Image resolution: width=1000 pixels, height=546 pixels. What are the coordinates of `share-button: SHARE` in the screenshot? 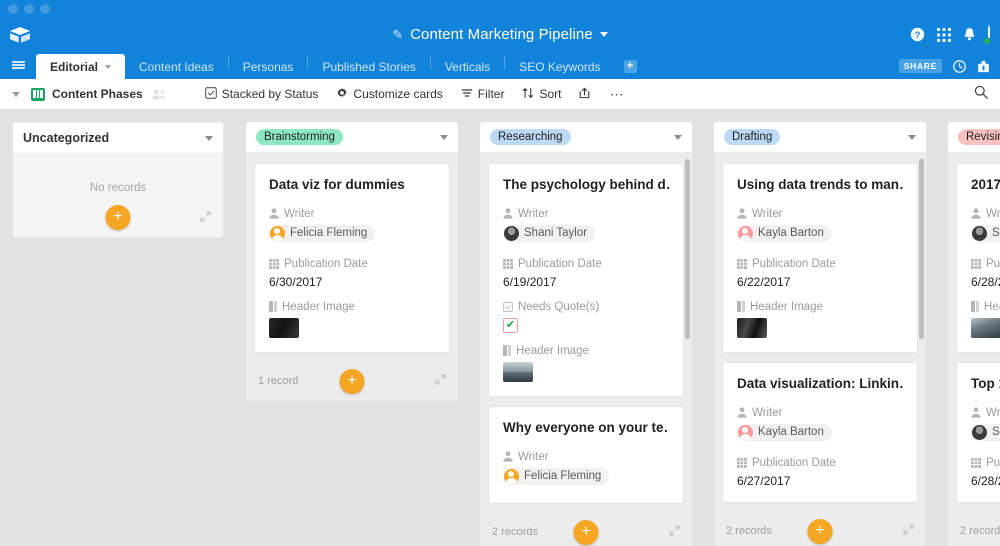 It's located at (920, 66).